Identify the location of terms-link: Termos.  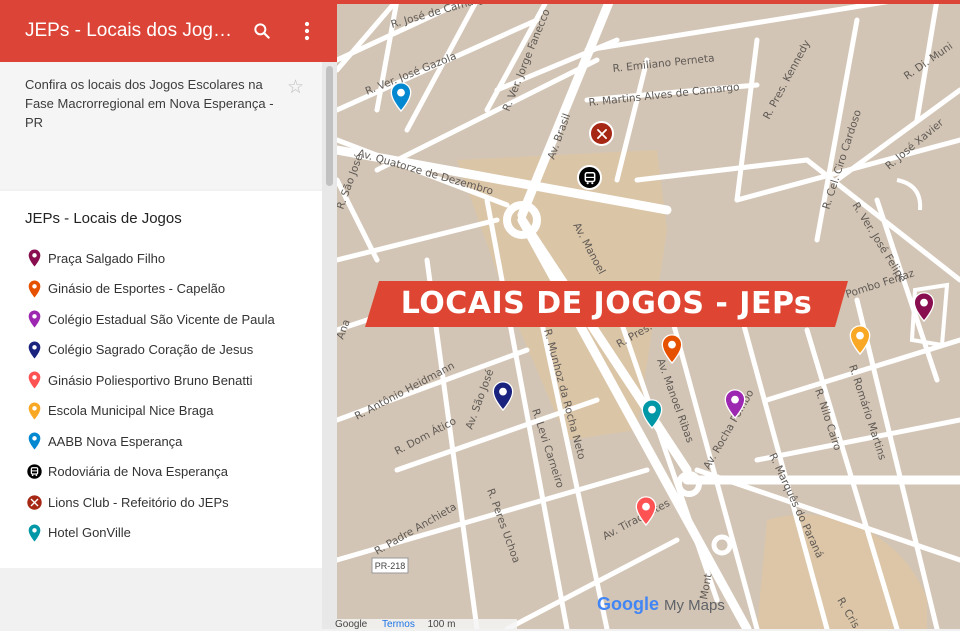
(398, 624).